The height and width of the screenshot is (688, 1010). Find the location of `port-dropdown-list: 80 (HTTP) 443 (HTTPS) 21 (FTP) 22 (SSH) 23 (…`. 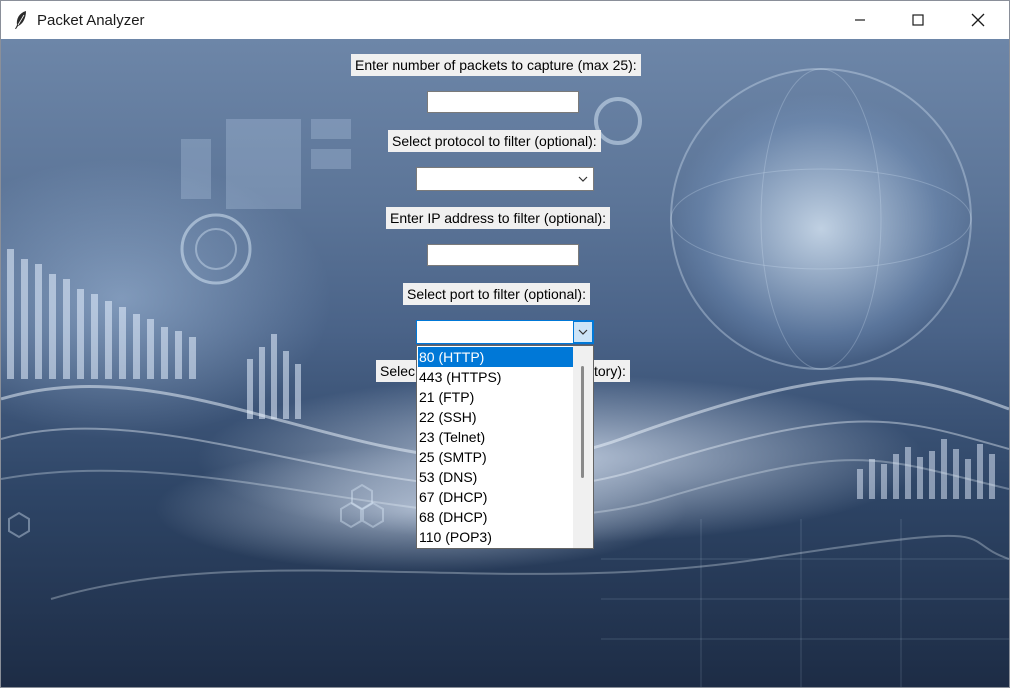

port-dropdown-list: 80 (HTTP) 443 (HTTPS) 21 (FTP) 22 (SSH) 23 (… is located at coordinates (505, 447).